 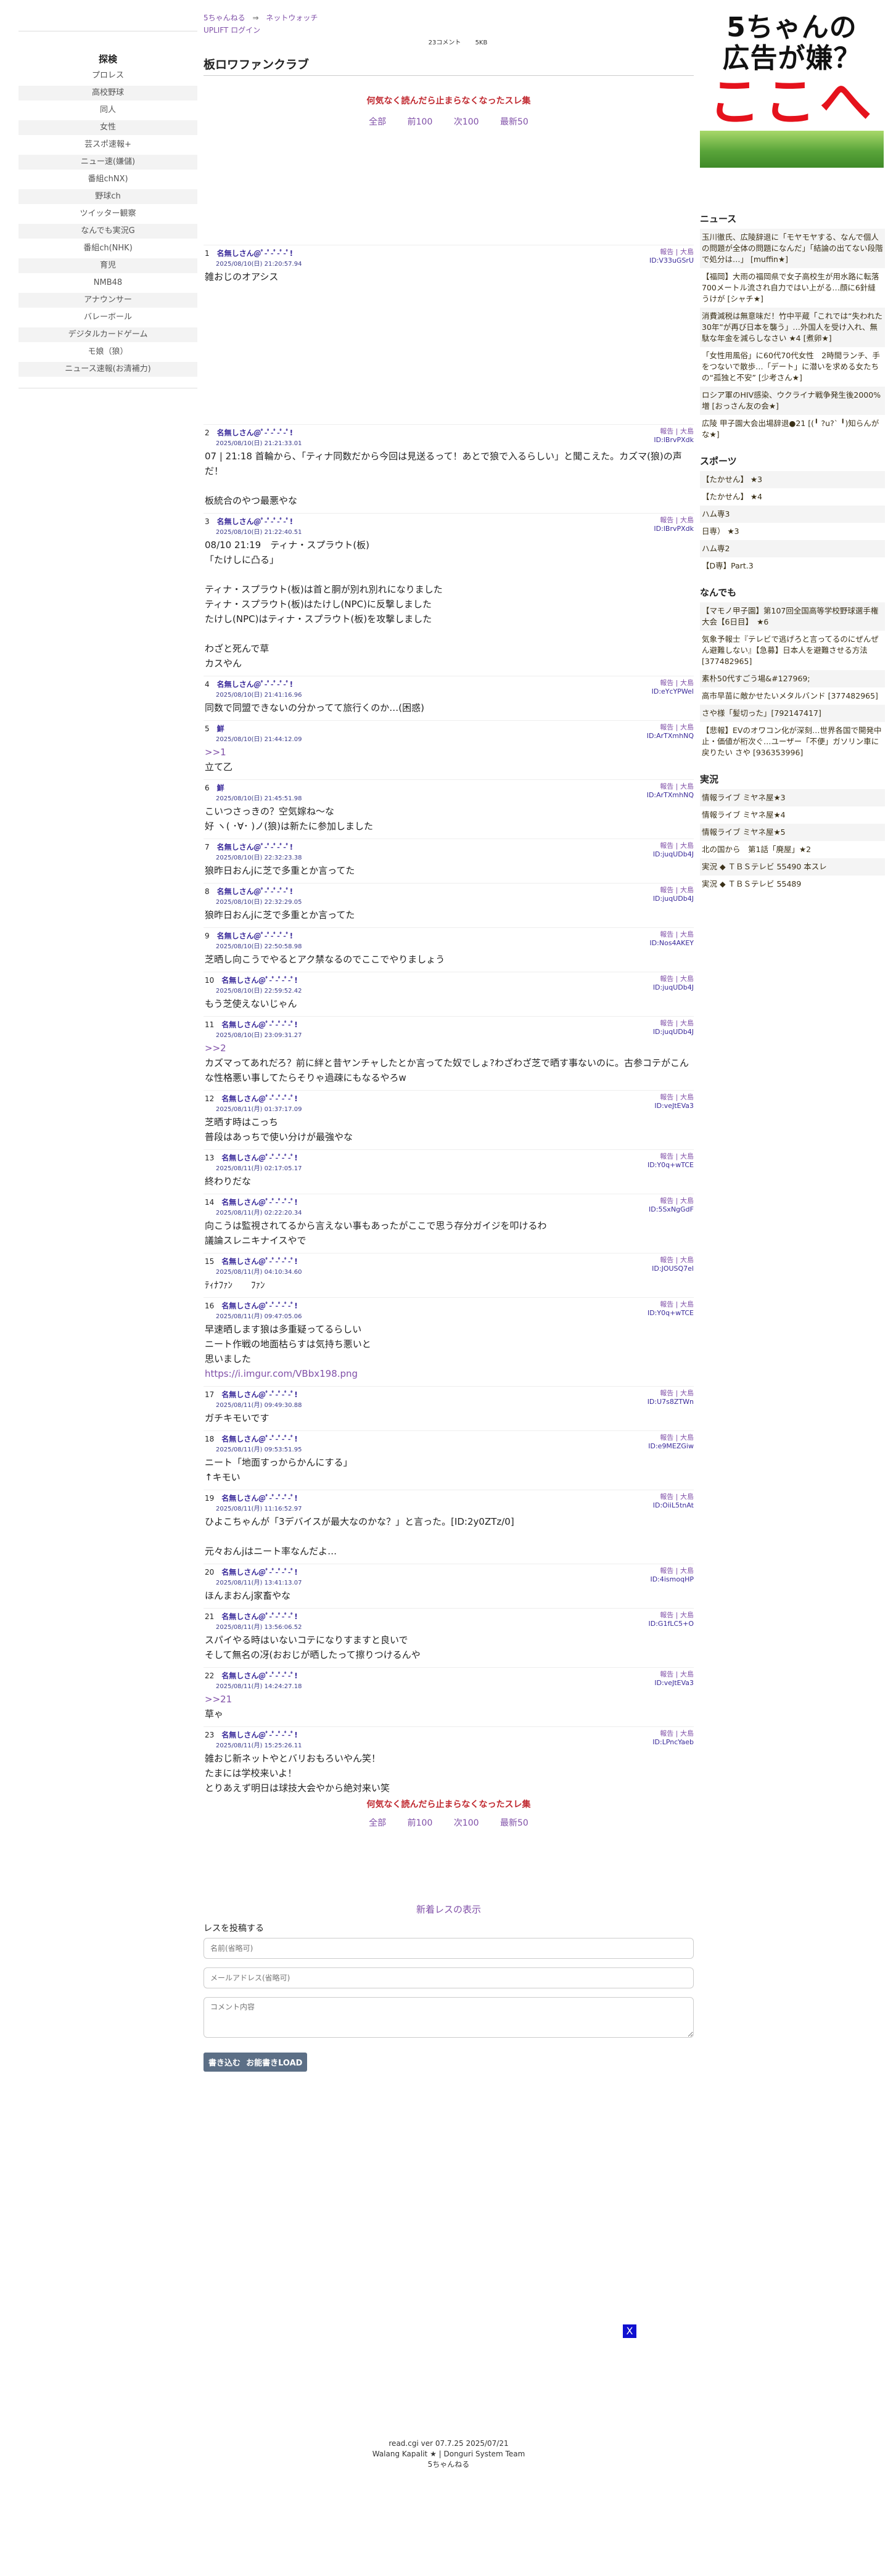 What do you see at coordinates (208, 936) in the screenshot?
I see `post-number: 9` at bounding box center [208, 936].